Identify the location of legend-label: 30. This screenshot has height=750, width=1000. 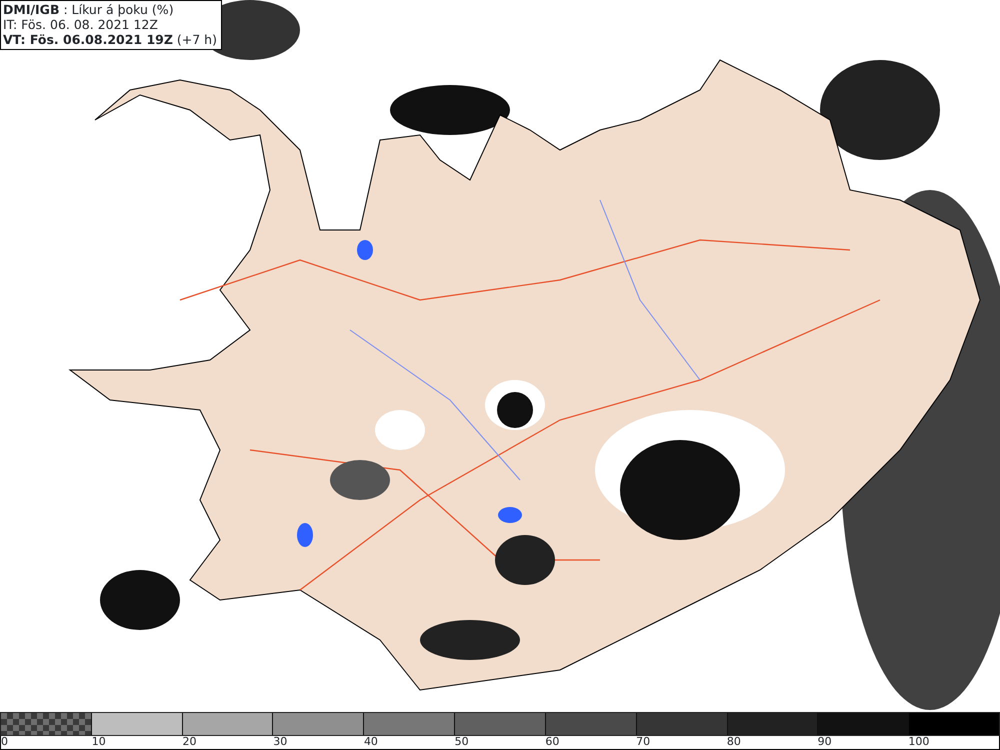
(280, 742).